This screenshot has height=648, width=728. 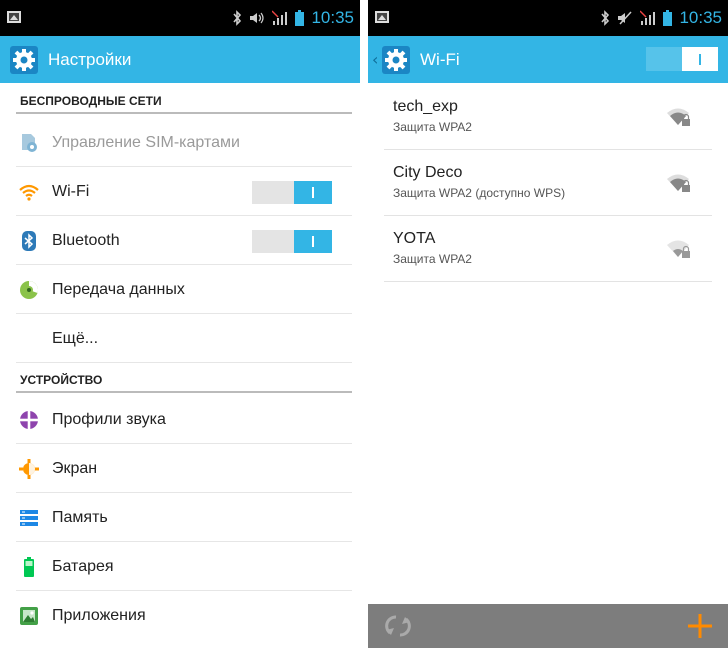 I want to click on section-header-wireless: БЕСПРОВОДНЫЕ СЕТИ, so click(x=180, y=99).